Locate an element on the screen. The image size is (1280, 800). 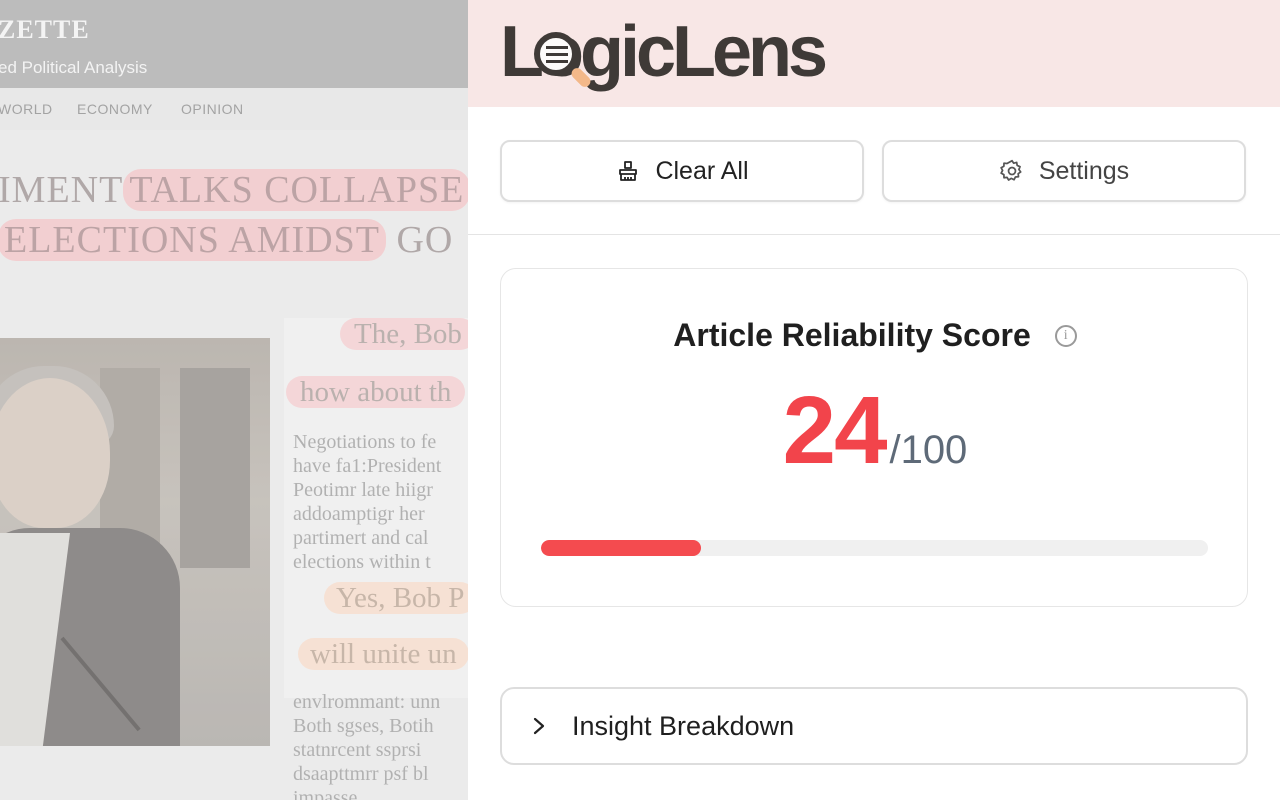
score-row: 24 /100 is located at coordinates (875, 431).